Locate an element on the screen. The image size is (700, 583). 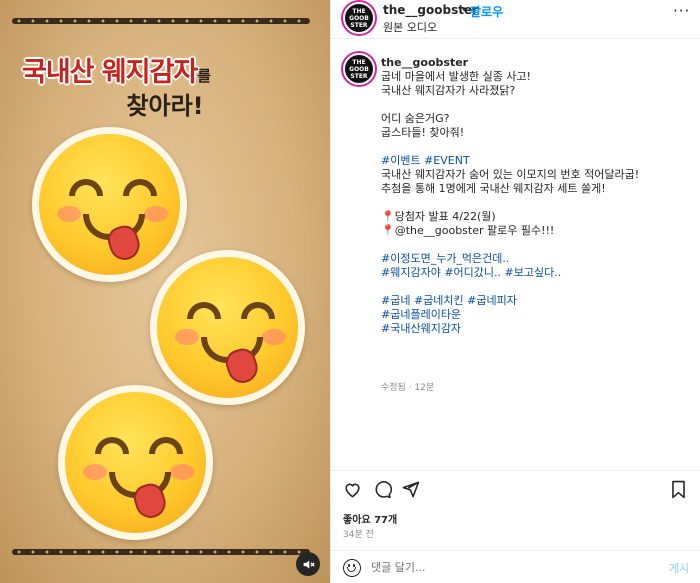
more-options-icon: ··· is located at coordinates (681, 11).